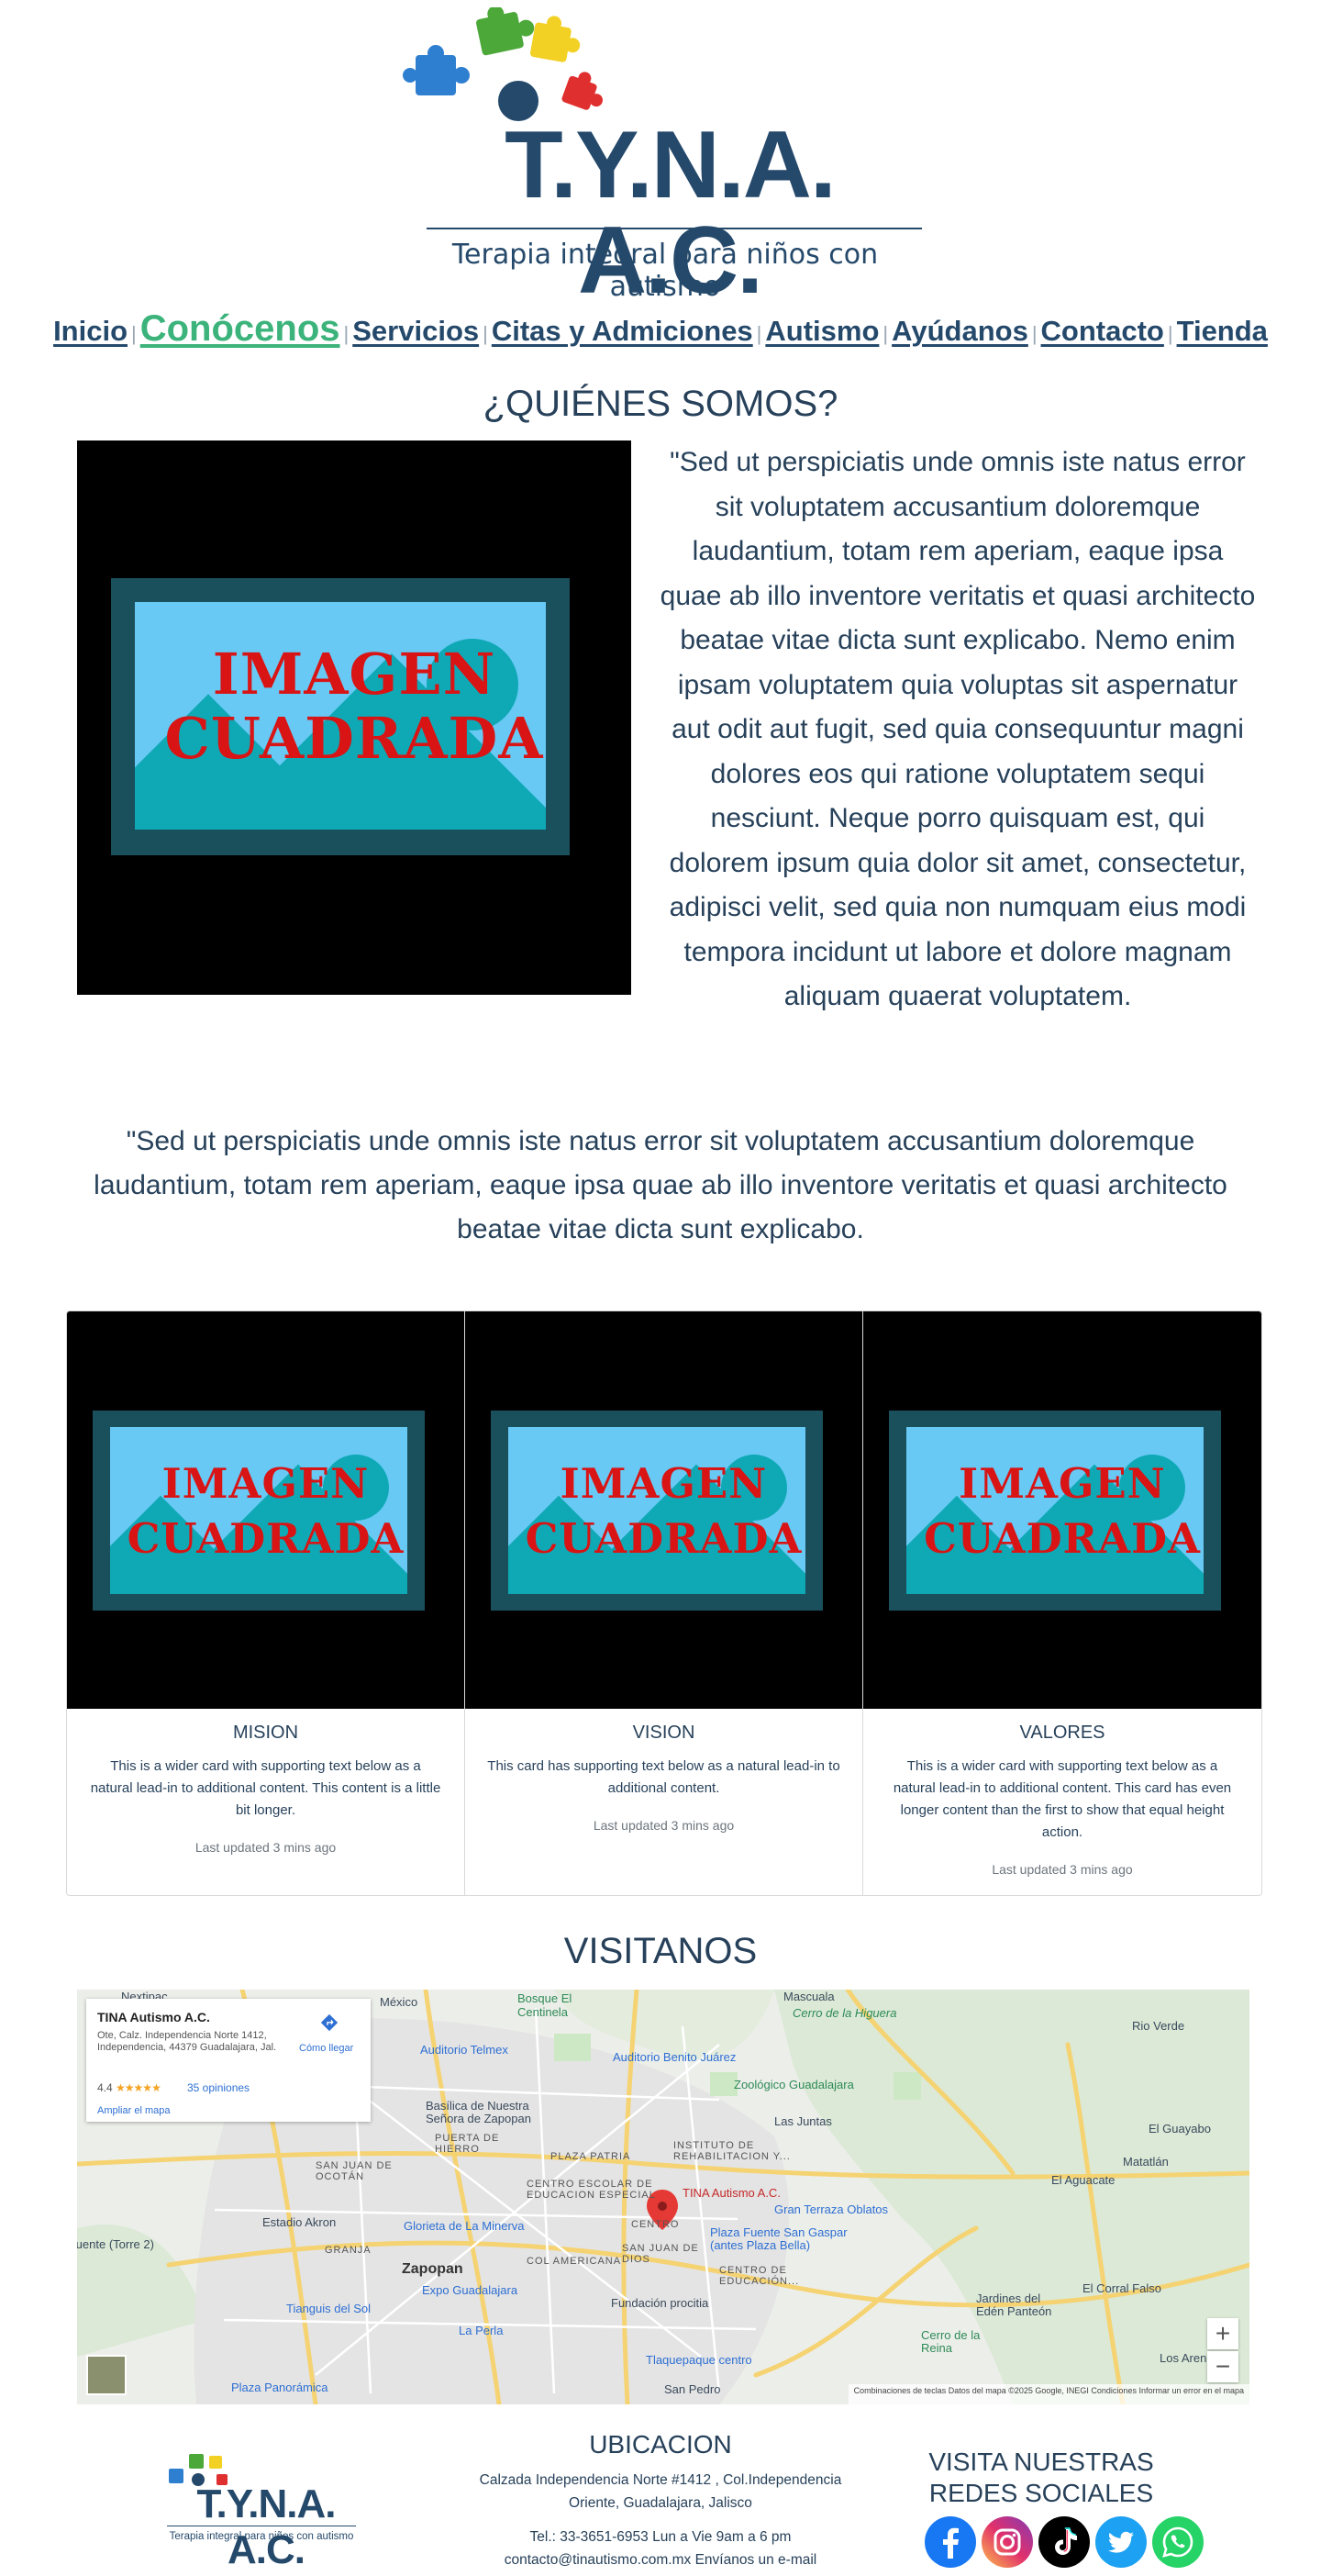 The image size is (1321, 2576). What do you see at coordinates (329, 2308) in the screenshot?
I see `map-label: Tianguis del Sol` at bounding box center [329, 2308].